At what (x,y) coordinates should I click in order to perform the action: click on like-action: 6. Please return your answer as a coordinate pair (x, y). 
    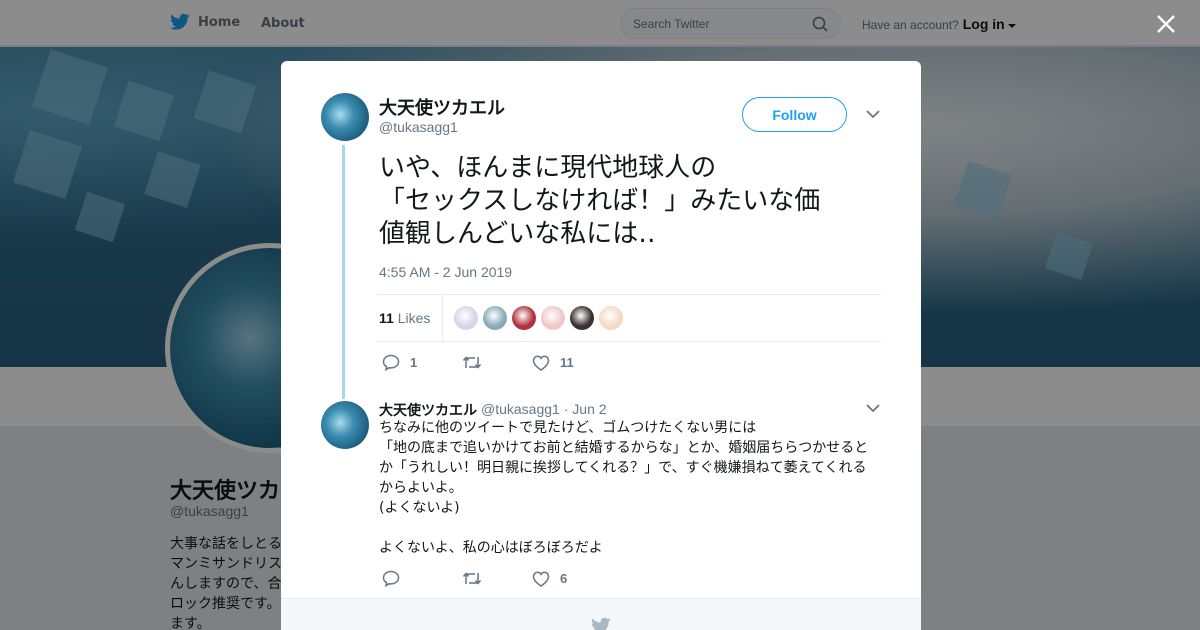
    Looking at the image, I should click on (549, 579).